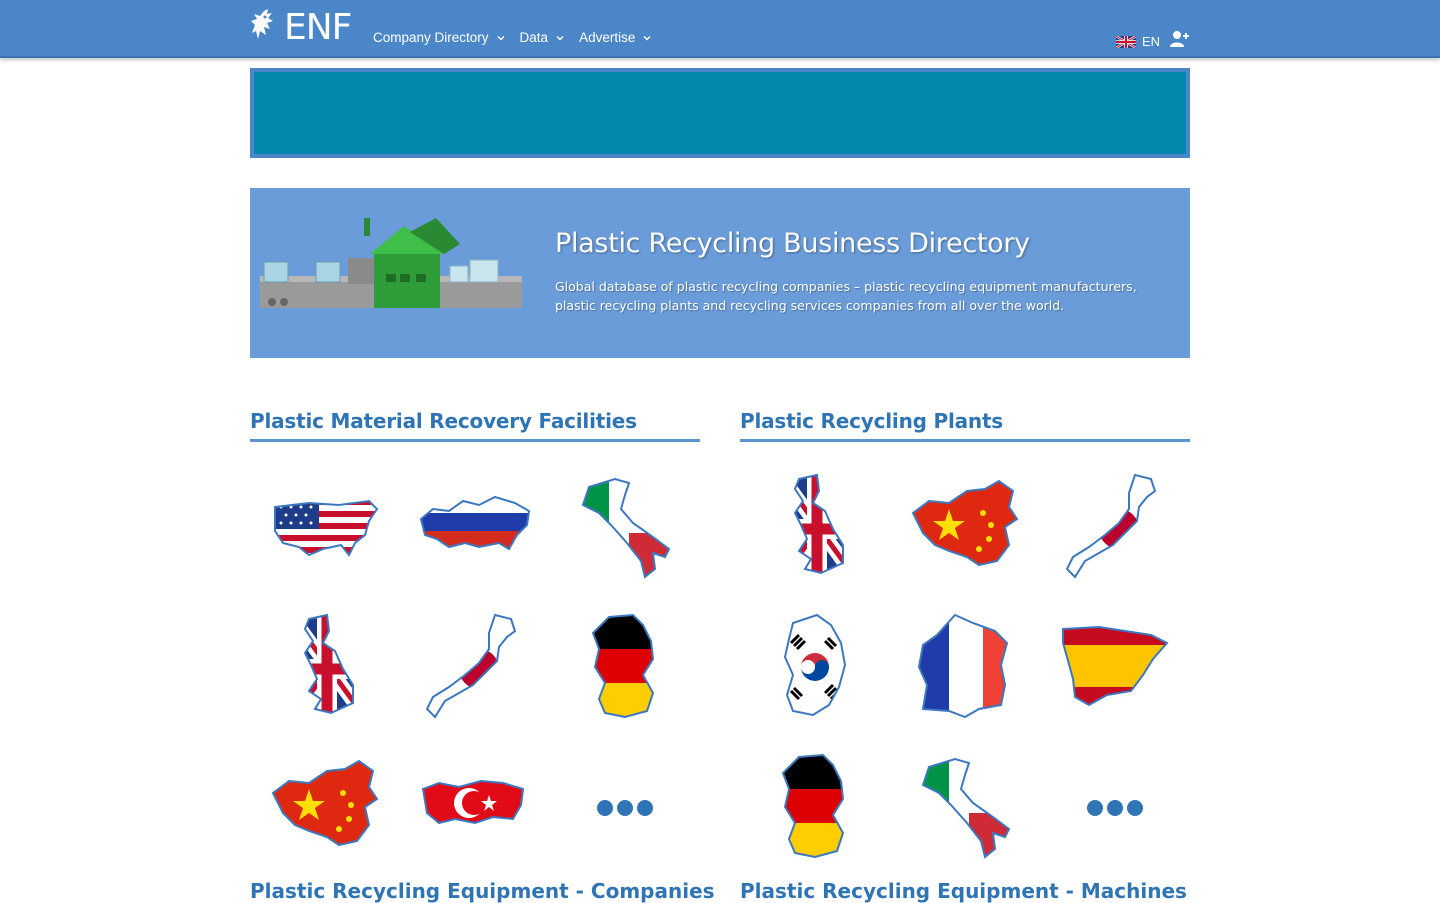  Describe the element at coordinates (482, 891) in the screenshot. I see `section-title-equipment-companies: Plastic Recycling Equipment - Companies` at that location.